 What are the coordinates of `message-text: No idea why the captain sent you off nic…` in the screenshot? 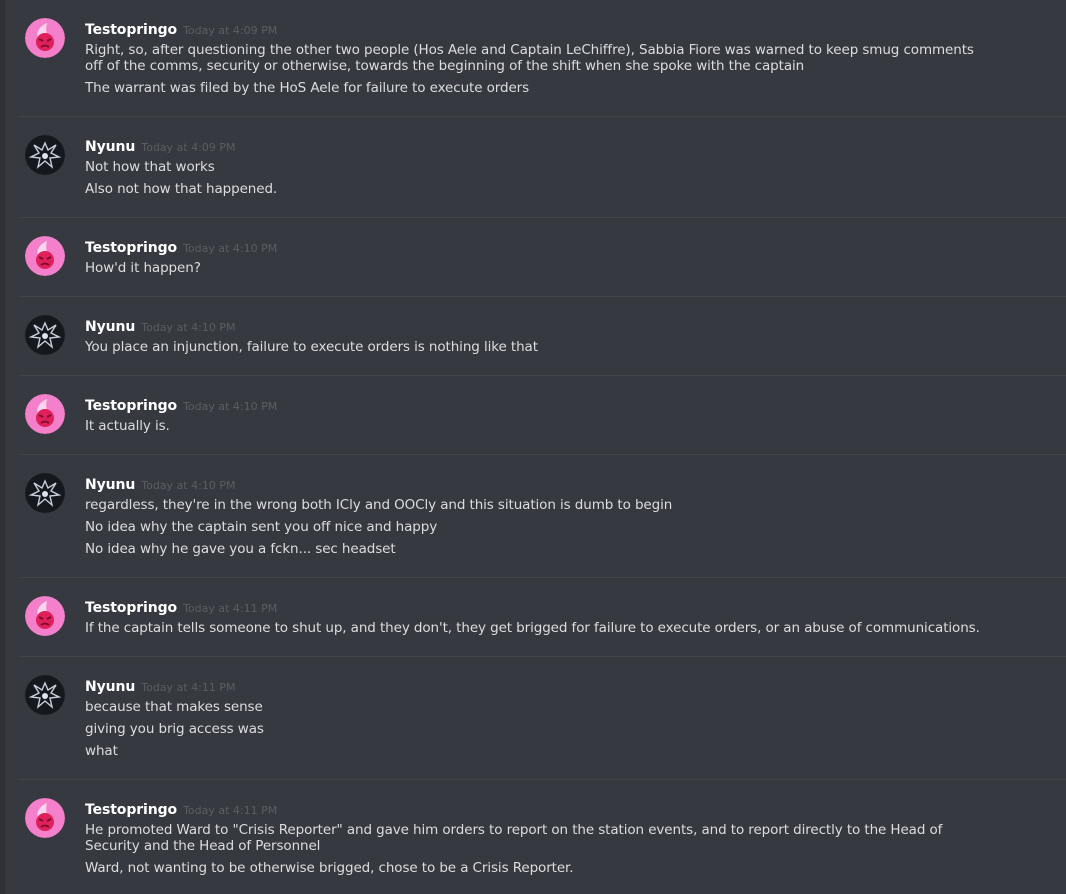 It's located at (261, 527).